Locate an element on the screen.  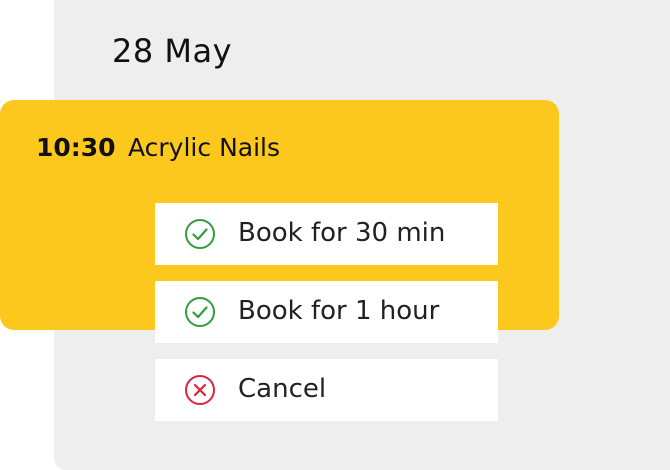
book-30-min-label: Book for 30 min is located at coordinates (342, 233).